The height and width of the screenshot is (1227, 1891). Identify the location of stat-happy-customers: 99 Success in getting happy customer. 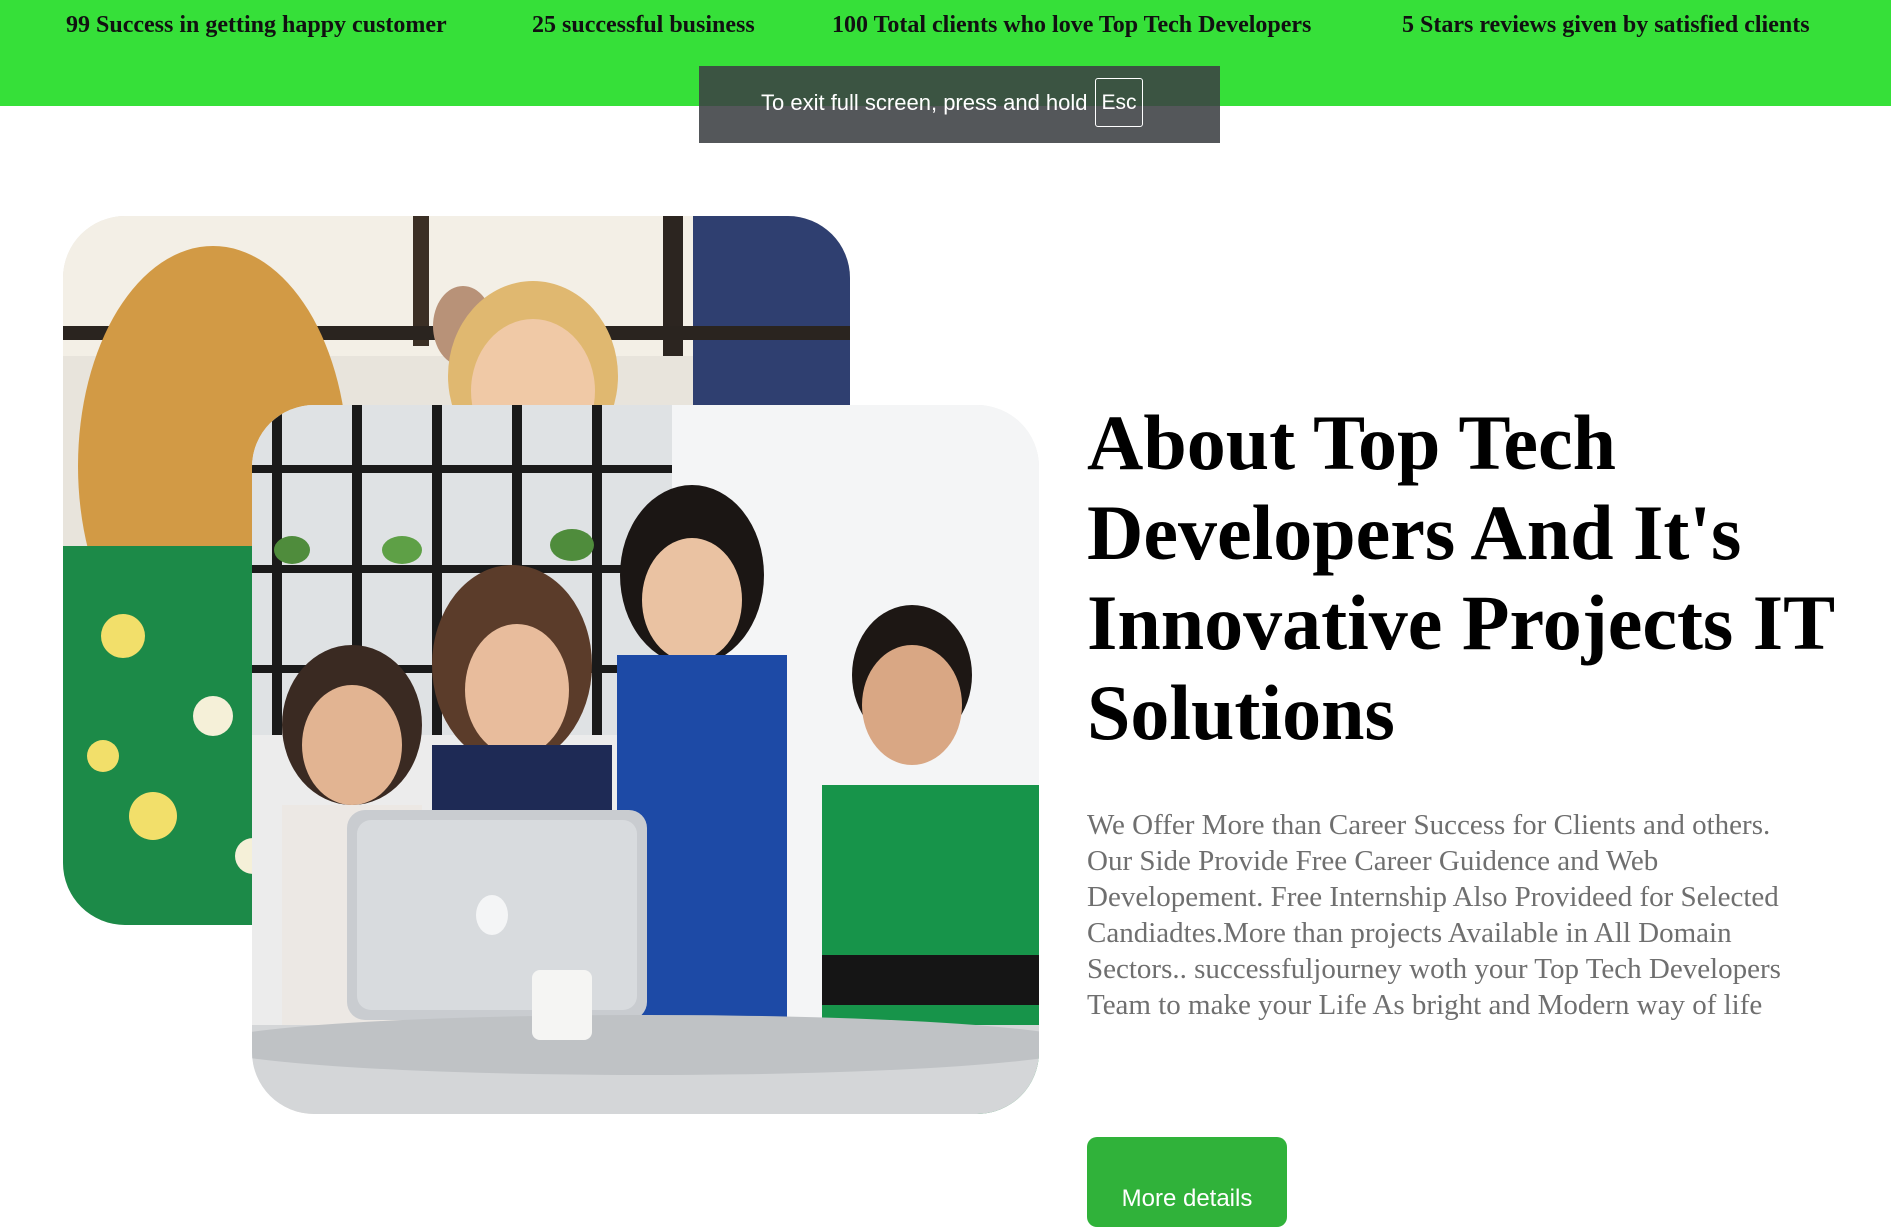
(256, 25).